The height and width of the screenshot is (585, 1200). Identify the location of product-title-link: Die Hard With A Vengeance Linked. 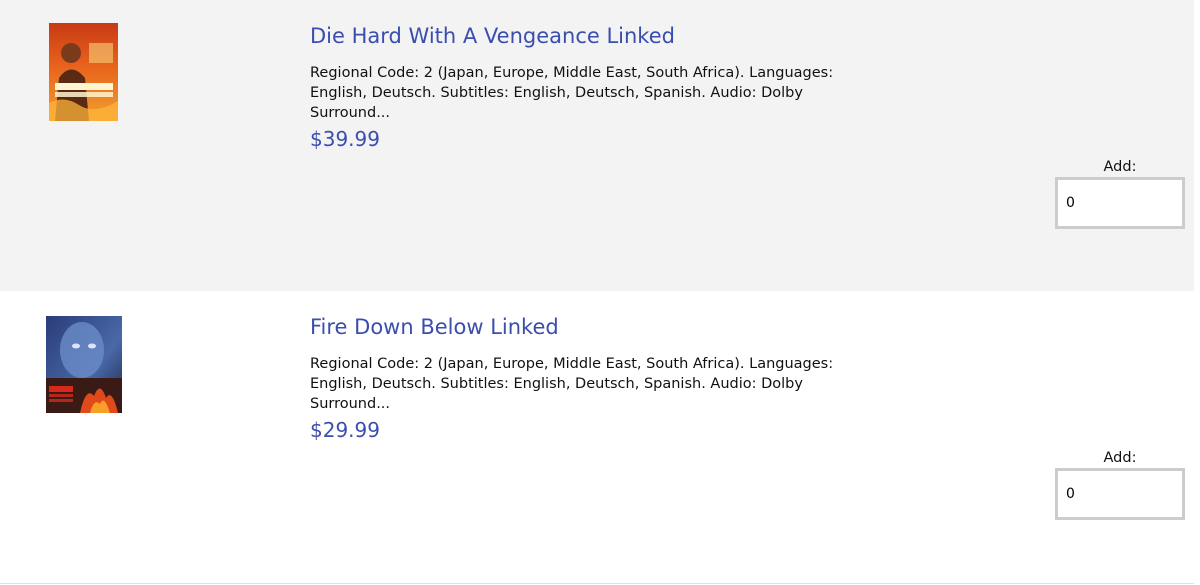
(492, 36).